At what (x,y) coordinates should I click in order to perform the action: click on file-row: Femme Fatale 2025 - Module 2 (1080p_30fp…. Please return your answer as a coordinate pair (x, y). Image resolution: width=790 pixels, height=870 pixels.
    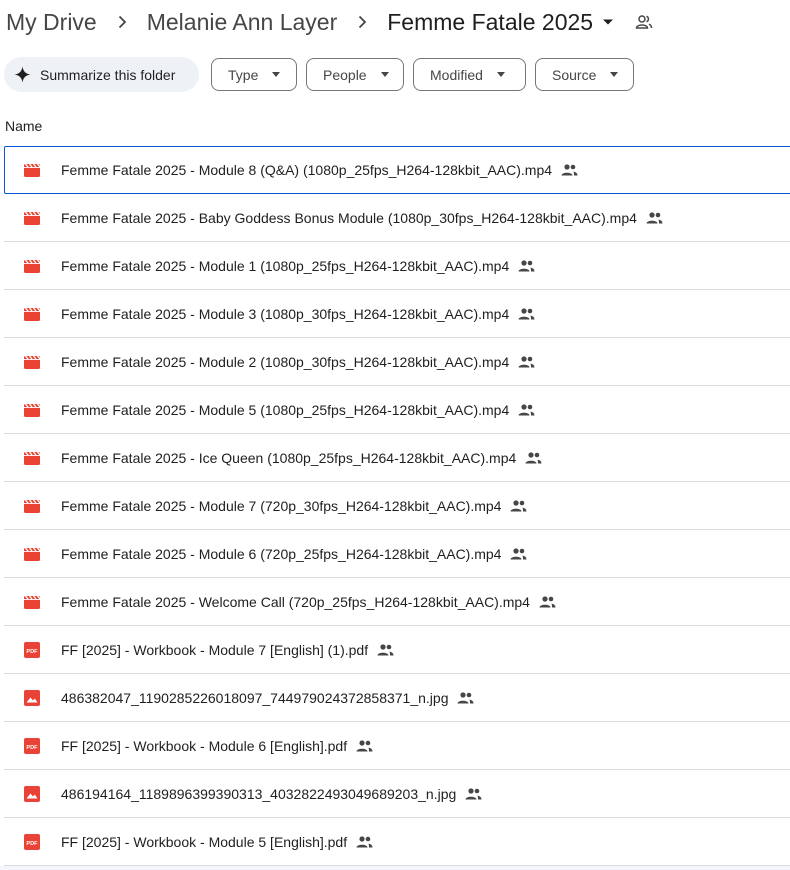
    Looking at the image, I should click on (397, 362).